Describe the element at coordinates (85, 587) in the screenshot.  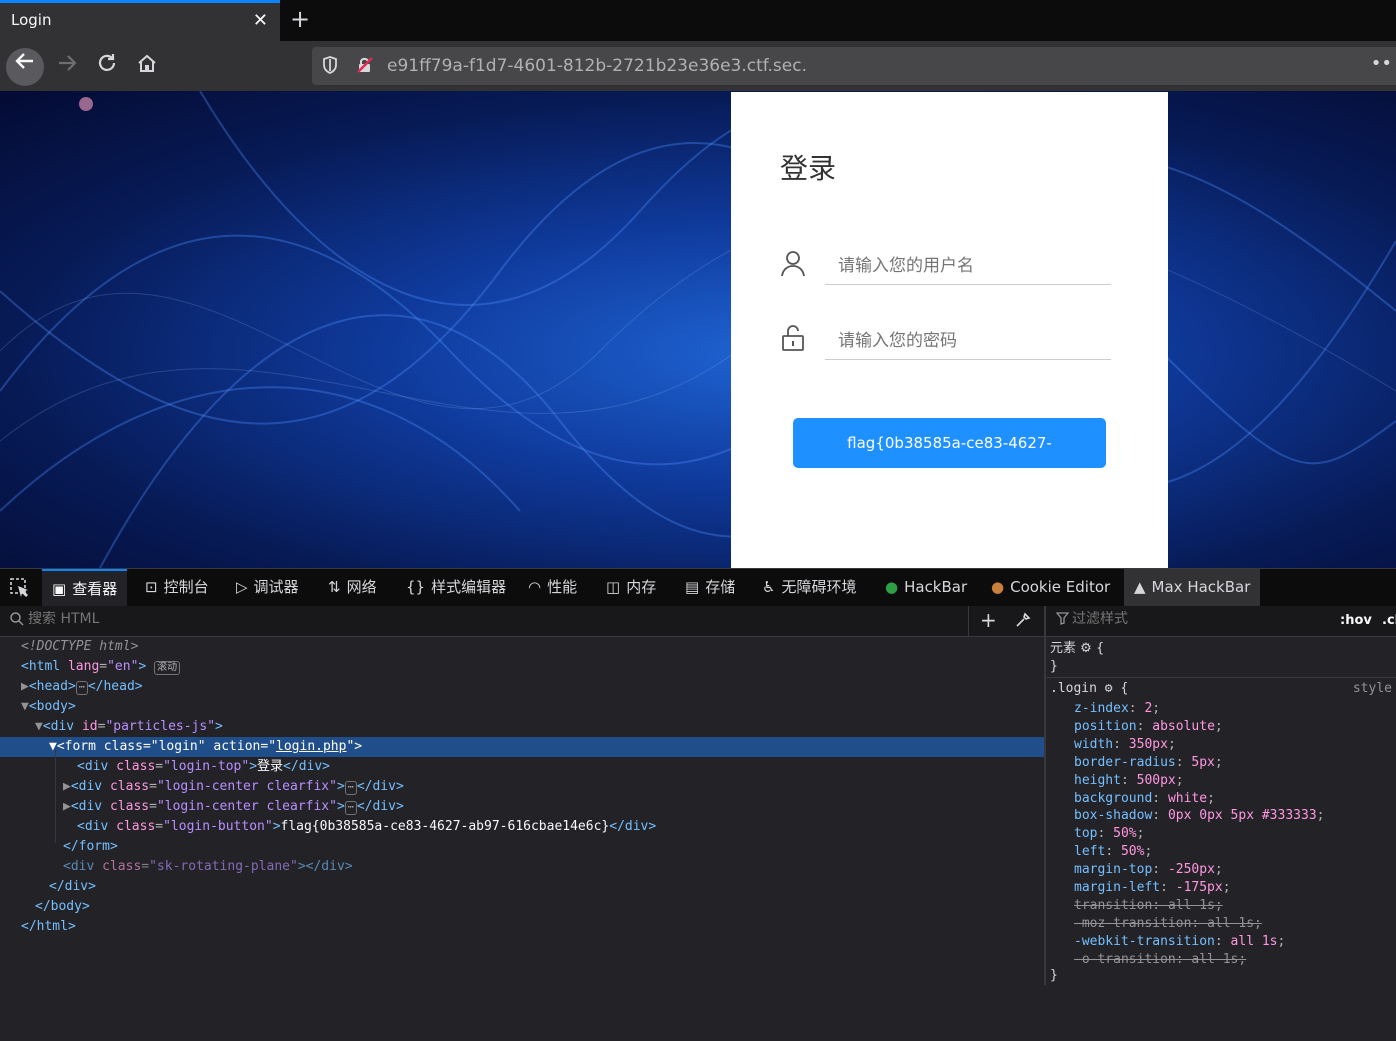
I see `tab-inspector: ▣ 查看器` at that location.